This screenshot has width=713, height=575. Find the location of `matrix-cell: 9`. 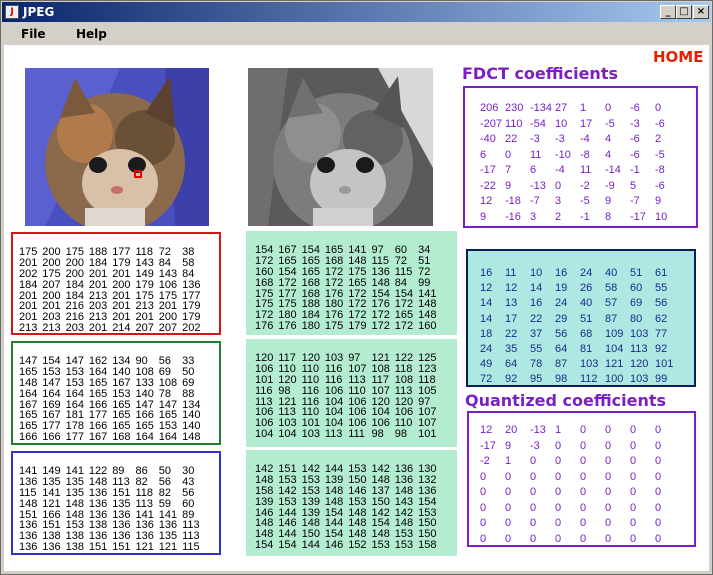

matrix-cell: 9 is located at coordinates (483, 216).